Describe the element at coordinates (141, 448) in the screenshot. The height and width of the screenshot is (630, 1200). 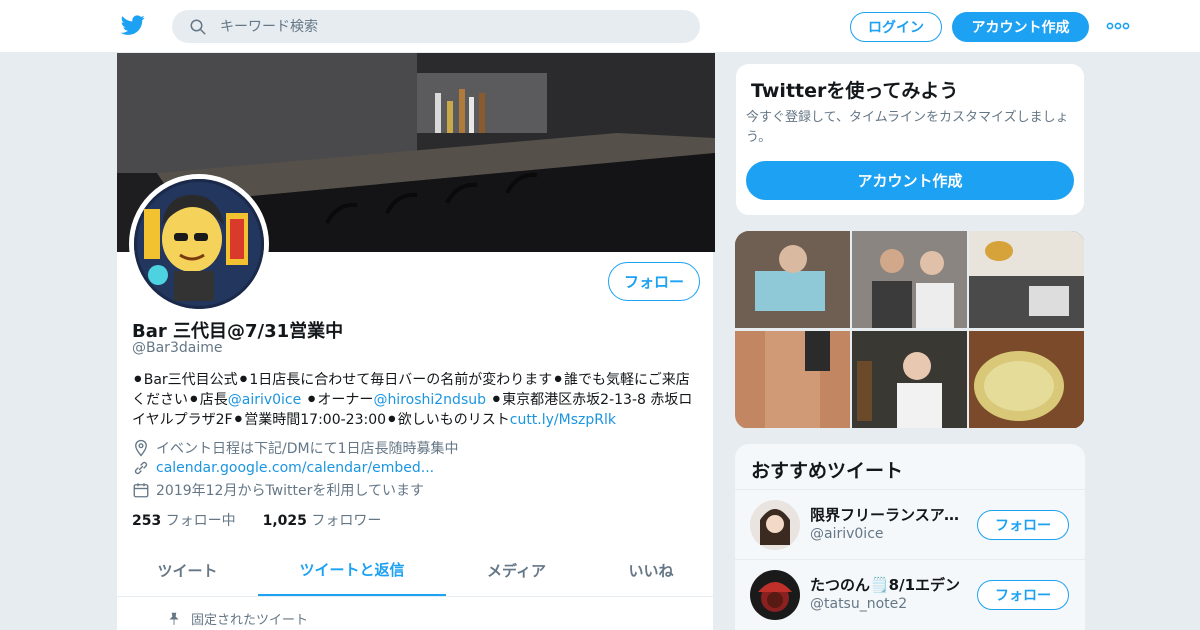
I see `location-pin-icon` at that location.